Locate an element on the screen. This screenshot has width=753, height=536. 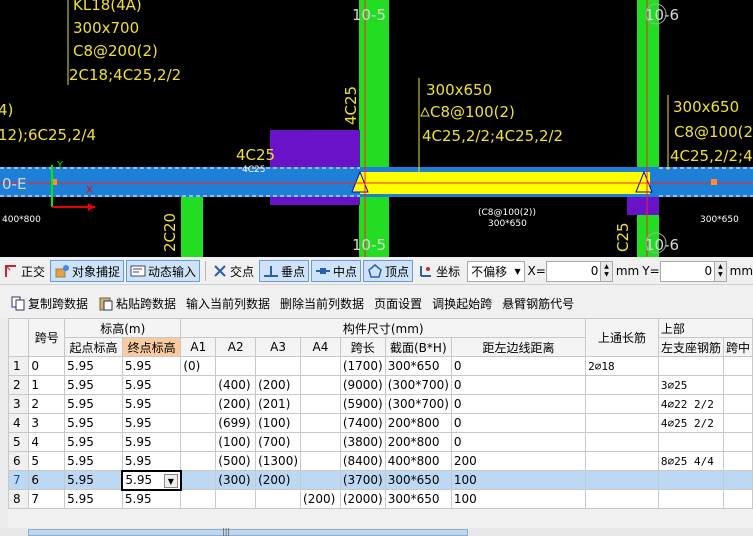
cell-a2: (300) is located at coordinates (236, 480).